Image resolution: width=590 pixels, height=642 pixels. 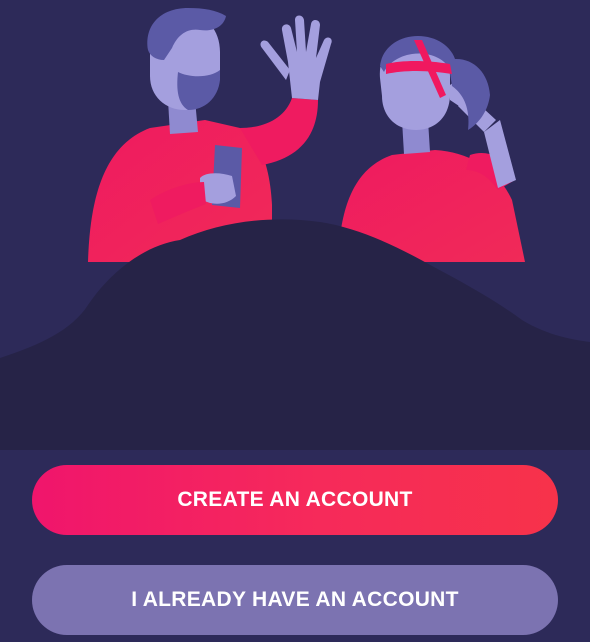 What do you see at coordinates (295, 500) in the screenshot?
I see `create-account-button: CREATE AN ACCOUNT` at bounding box center [295, 500].